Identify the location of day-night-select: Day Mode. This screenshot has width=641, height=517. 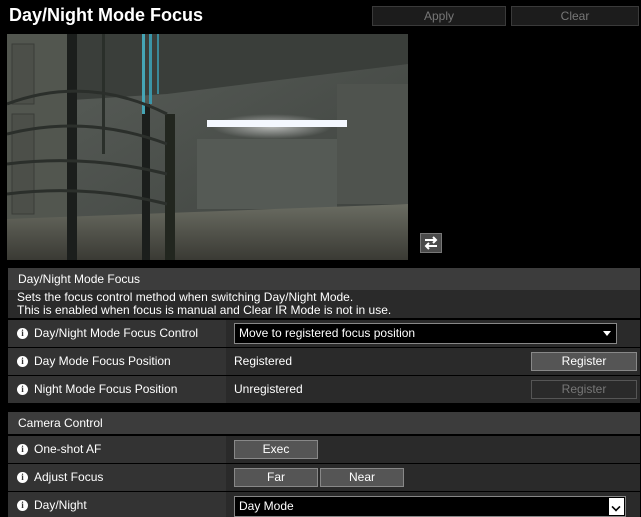
(430, 506).